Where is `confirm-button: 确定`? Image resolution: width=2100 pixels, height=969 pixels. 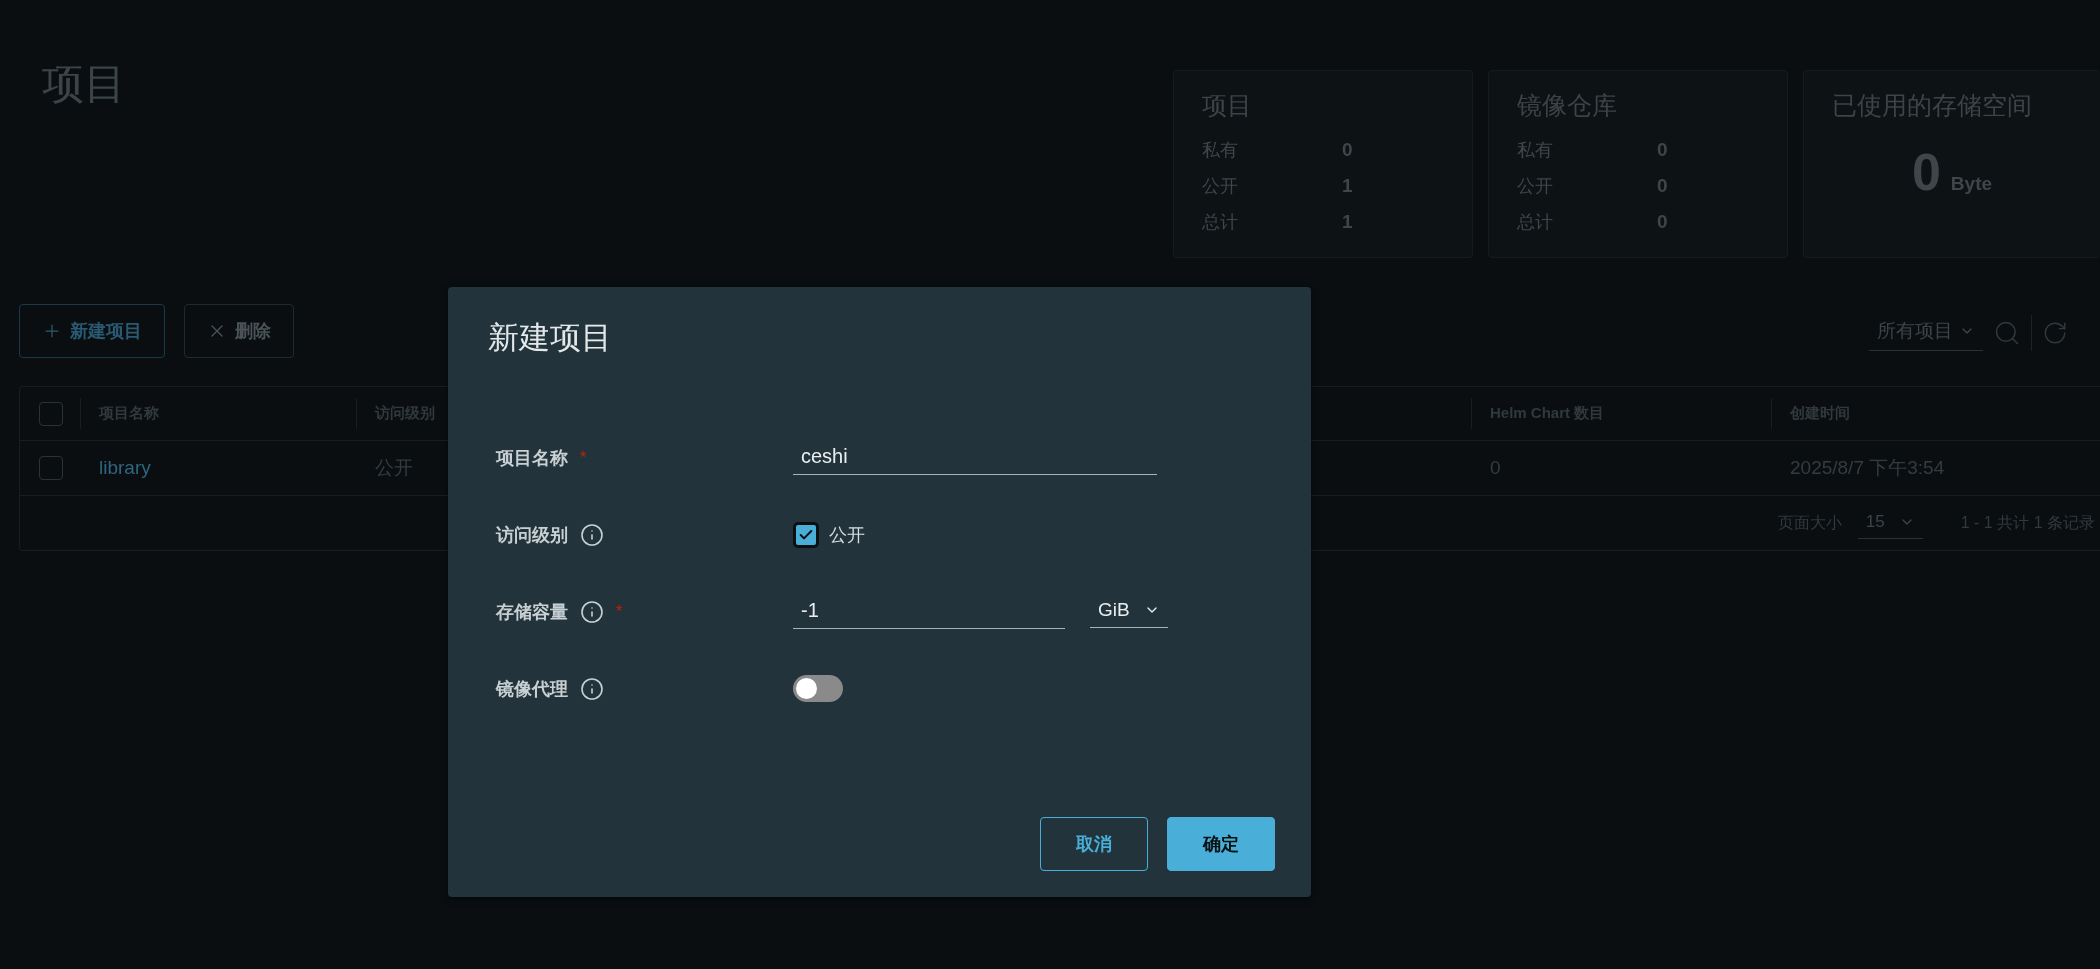 confirm-button: 确定 is located at coordinates (1221, 844).